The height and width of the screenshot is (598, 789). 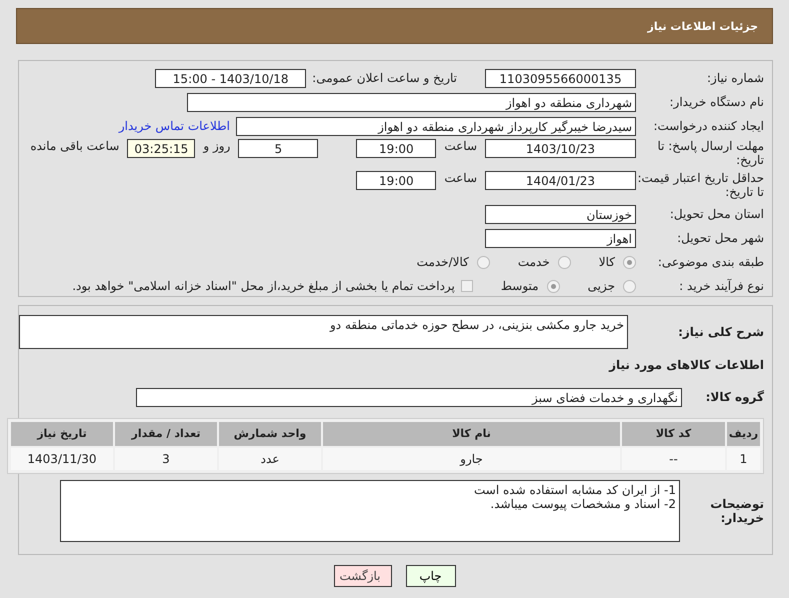 I want to click on note-line: 2- اسناد و مشخصات پیوست میباشد., so click(x=582, y=504).